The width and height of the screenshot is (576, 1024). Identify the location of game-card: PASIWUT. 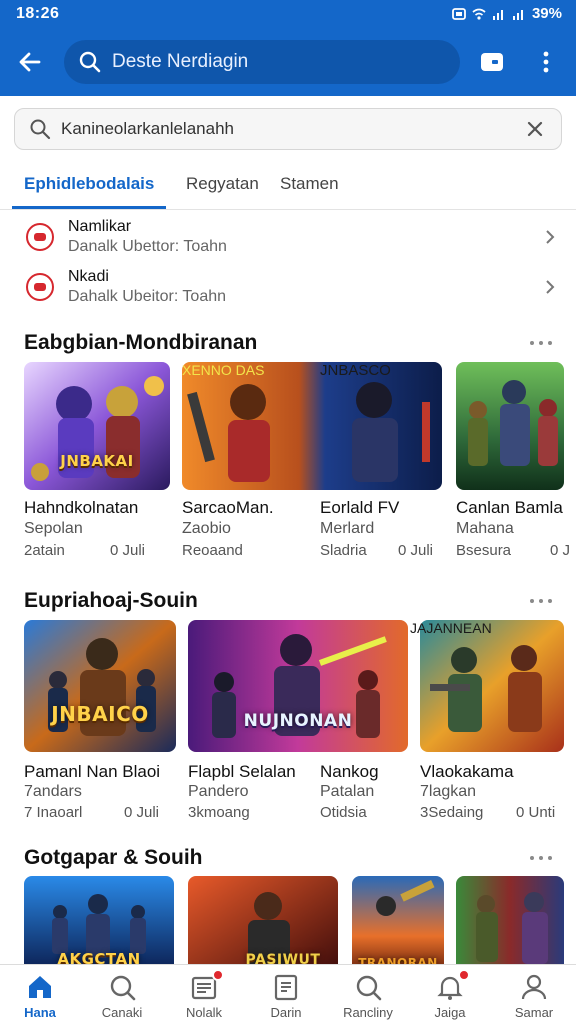
(264, 926).